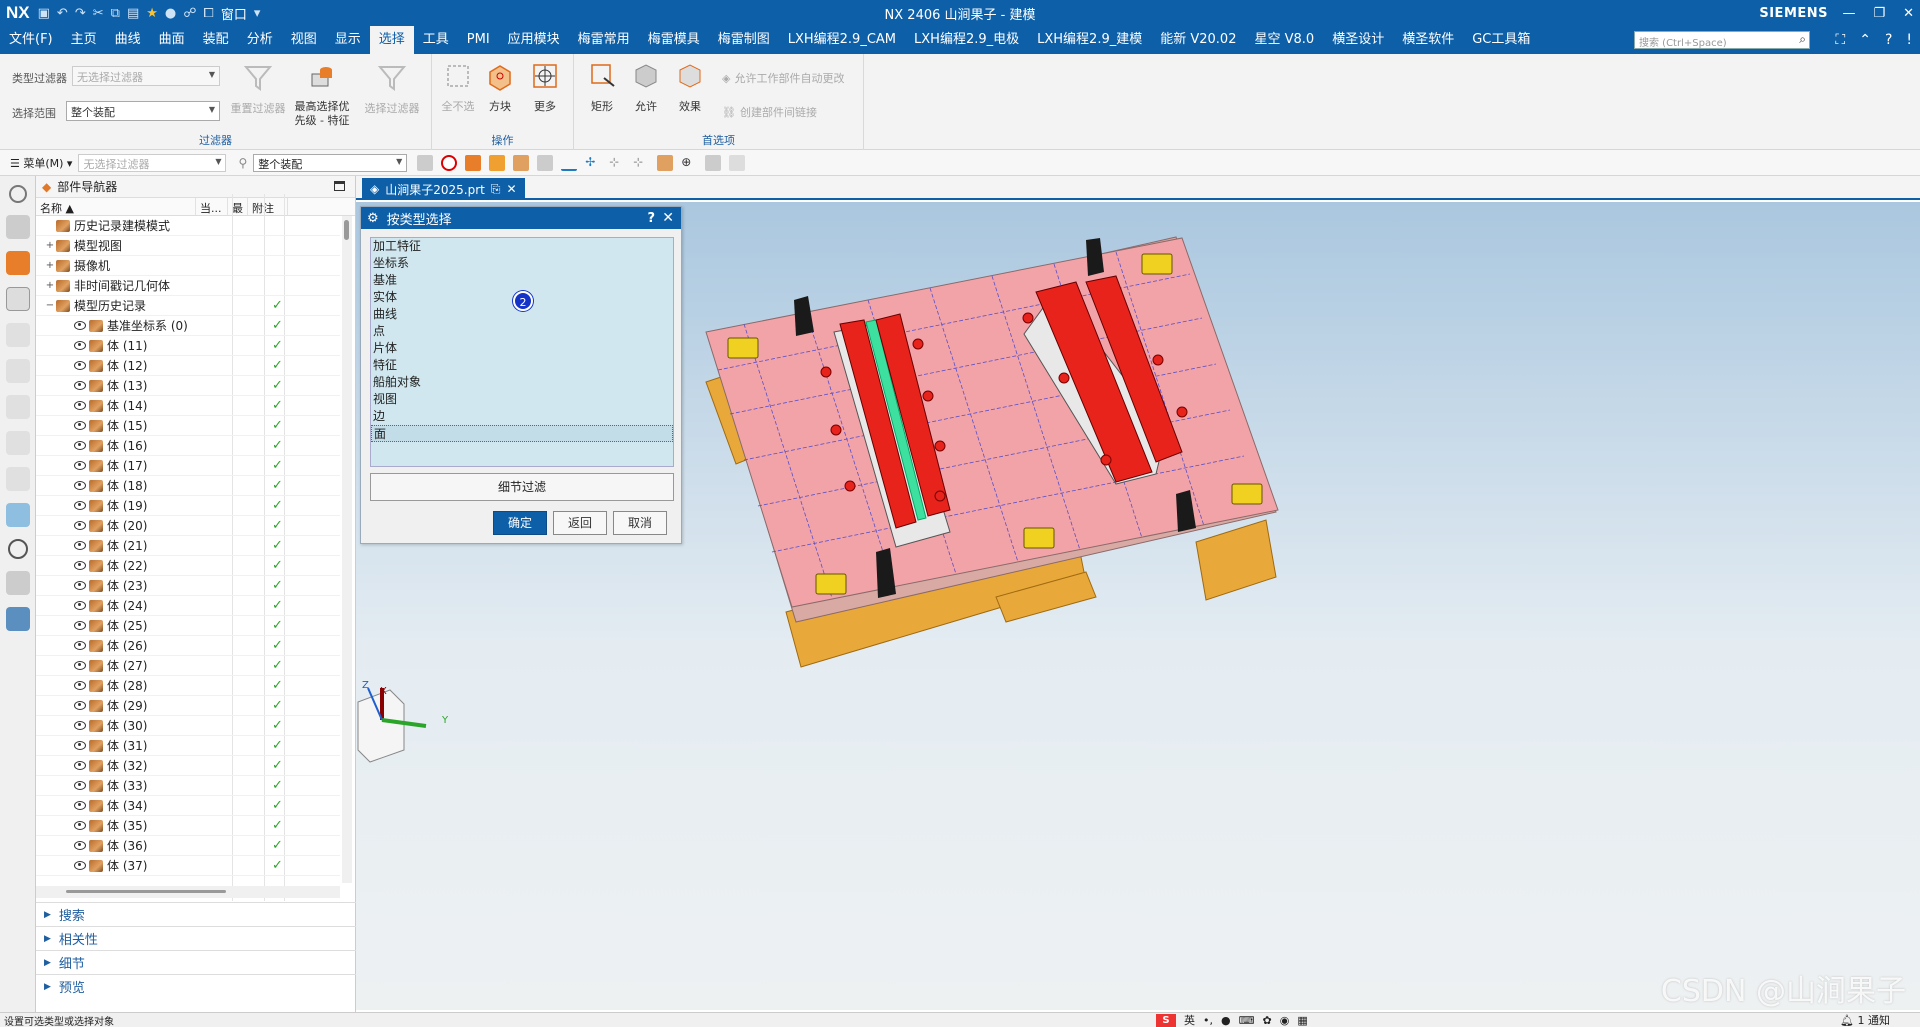 The height and width of the screenshot is (1027, 1920). I want to click on skin-icon: ✿, so click(1267, 1020).